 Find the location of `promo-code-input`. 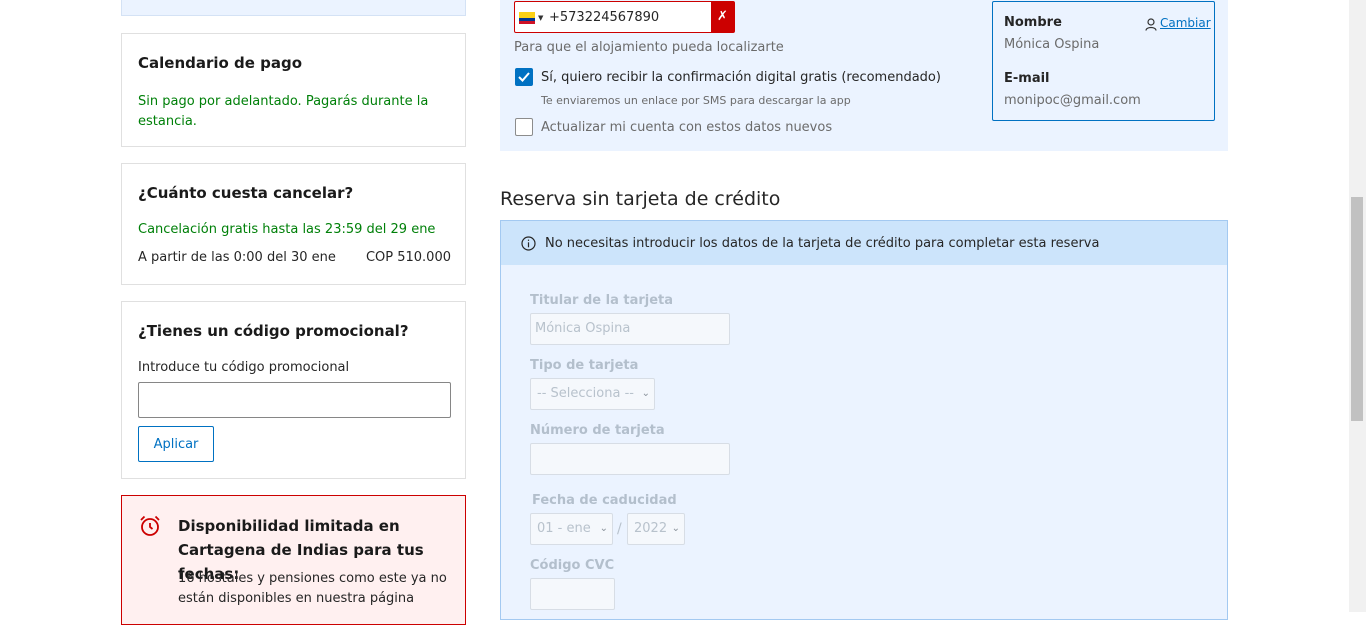

promo-code-input is located at coordinates (294, 400).